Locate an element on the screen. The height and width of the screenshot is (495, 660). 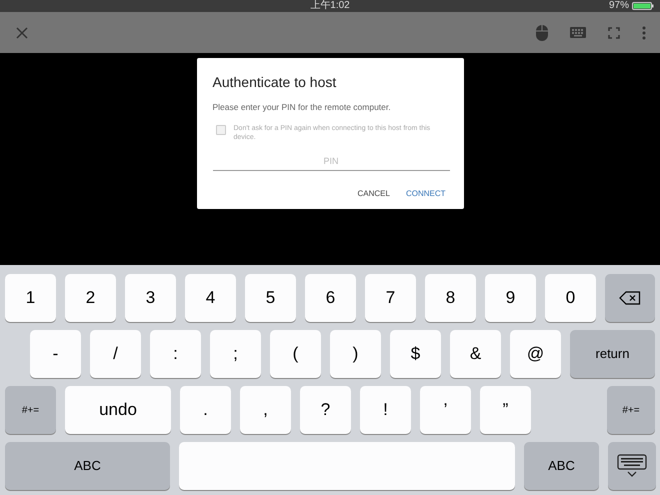
key: , is located at coordinates (265, 410).